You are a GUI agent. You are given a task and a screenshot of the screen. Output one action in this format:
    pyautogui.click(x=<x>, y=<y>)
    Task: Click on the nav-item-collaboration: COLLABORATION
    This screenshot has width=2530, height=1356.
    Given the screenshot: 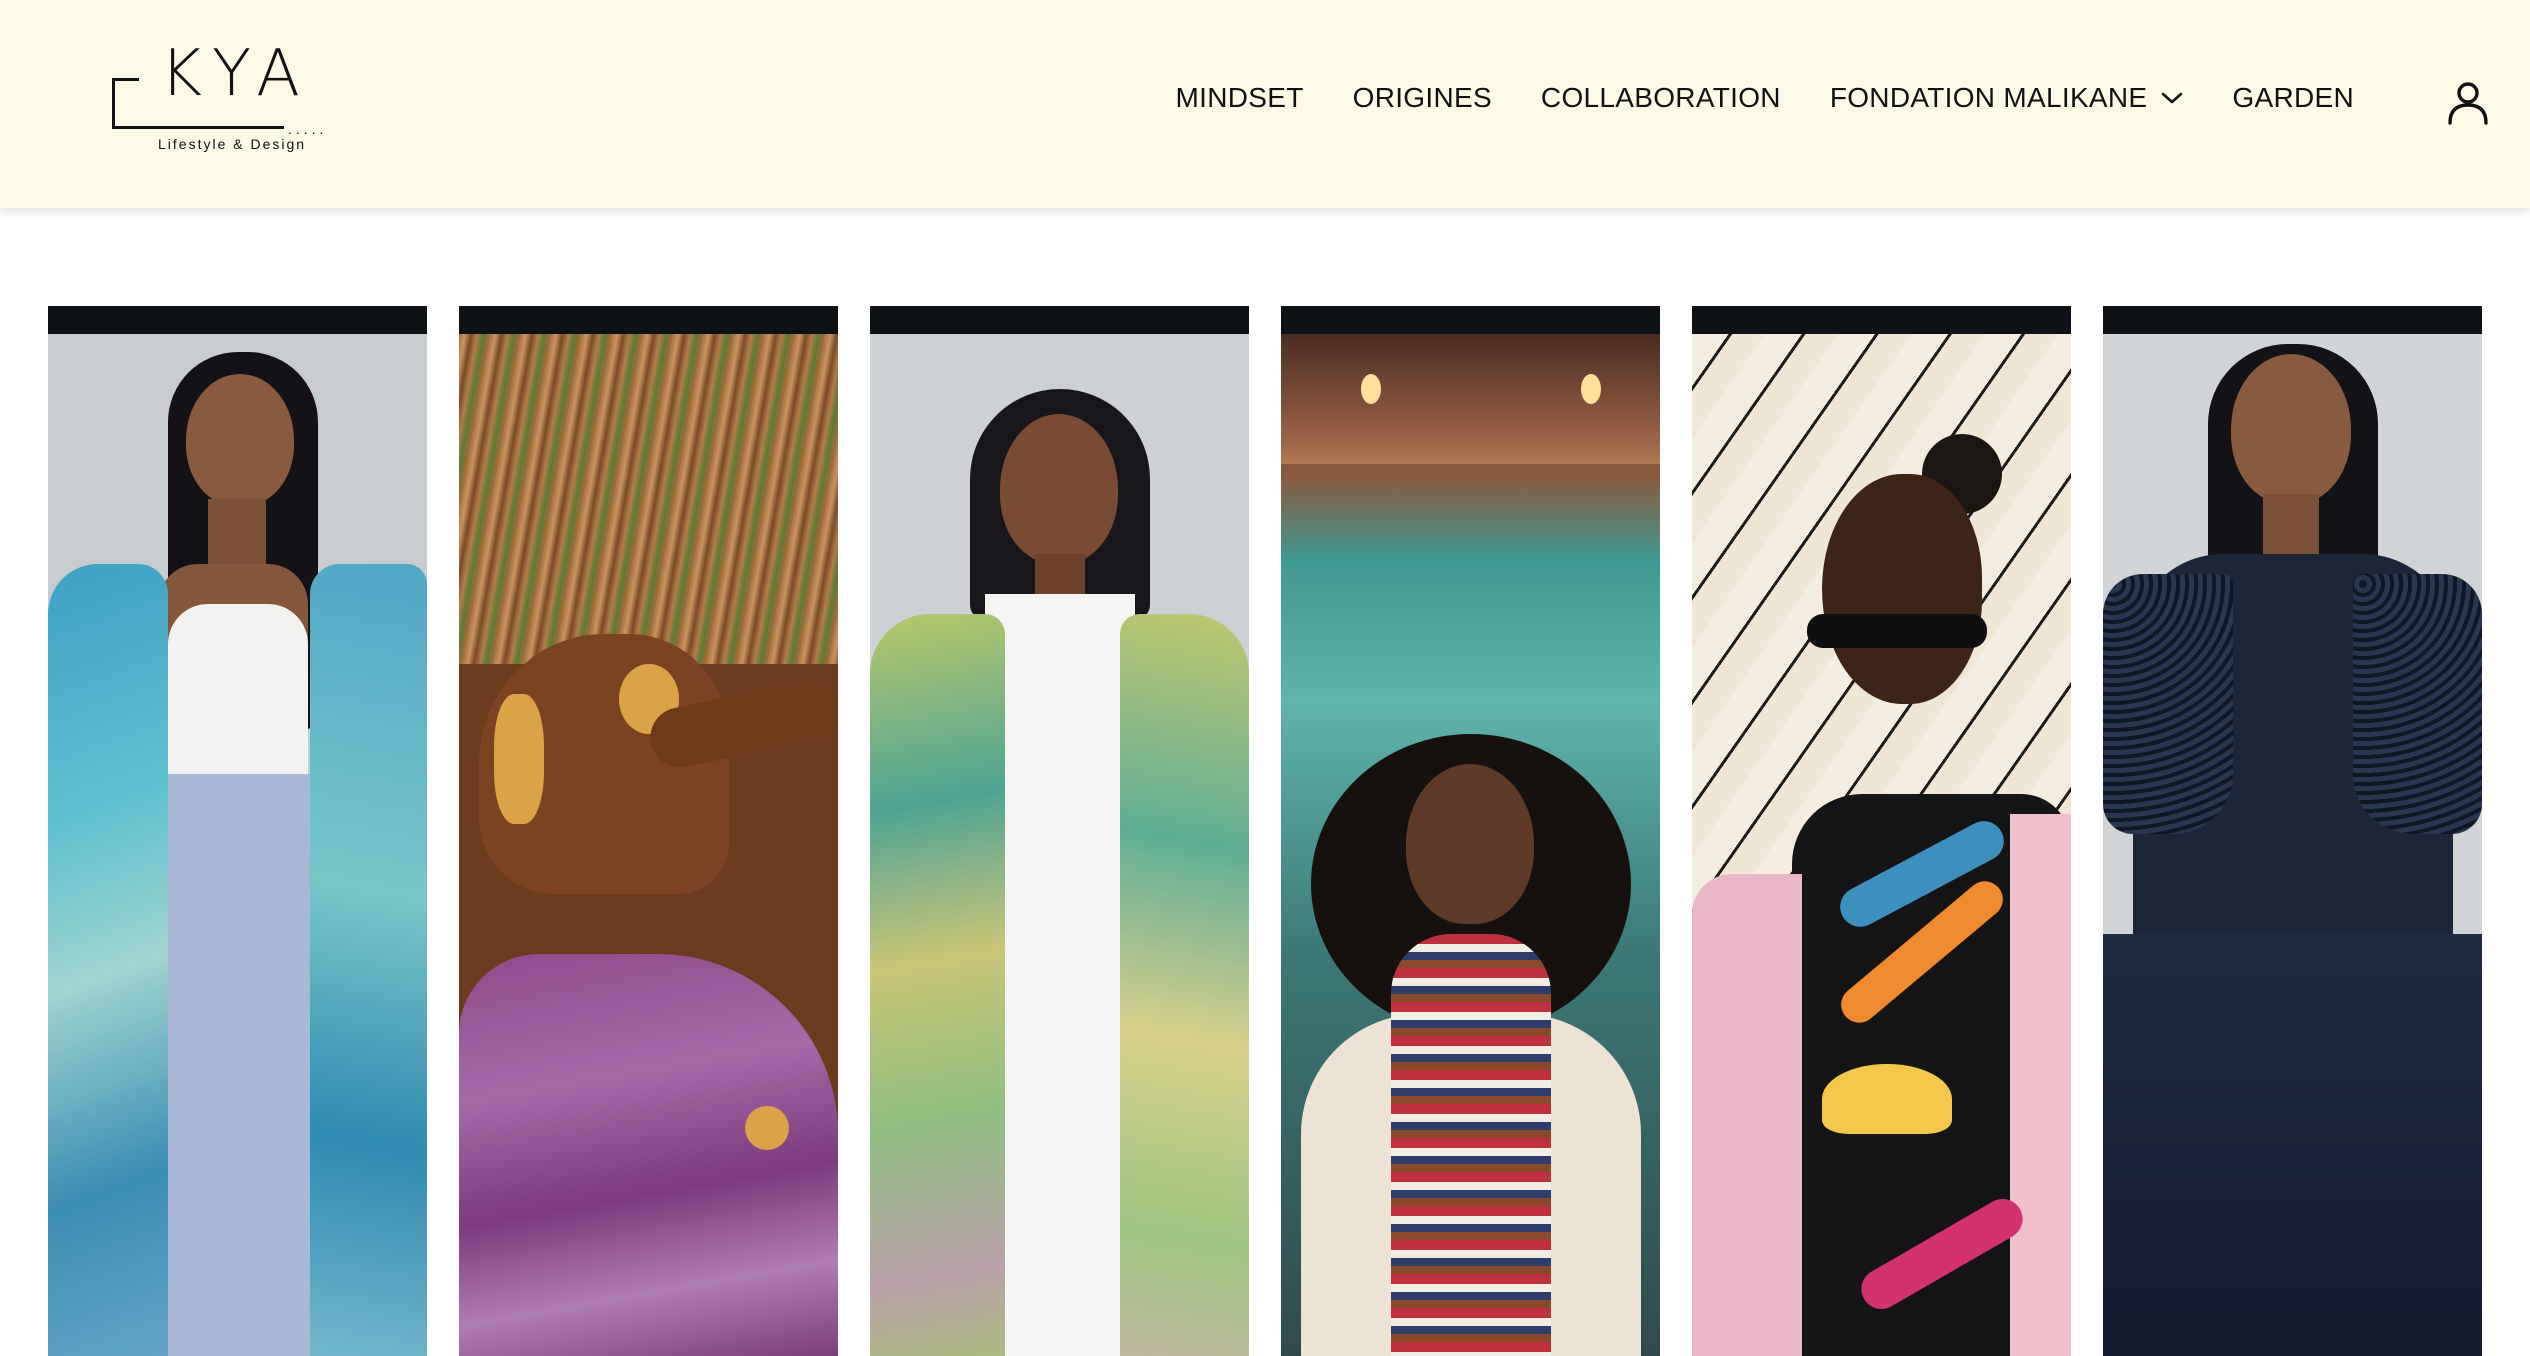 What is the action you would take?
    pyautogui.click(x=1661, y=98)
    